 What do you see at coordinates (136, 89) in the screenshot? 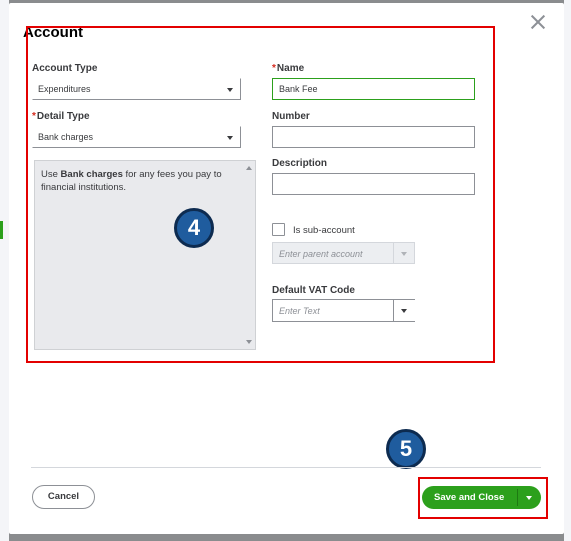
I see `account-type-select: Expenditures` at bounding box center [136, 89].